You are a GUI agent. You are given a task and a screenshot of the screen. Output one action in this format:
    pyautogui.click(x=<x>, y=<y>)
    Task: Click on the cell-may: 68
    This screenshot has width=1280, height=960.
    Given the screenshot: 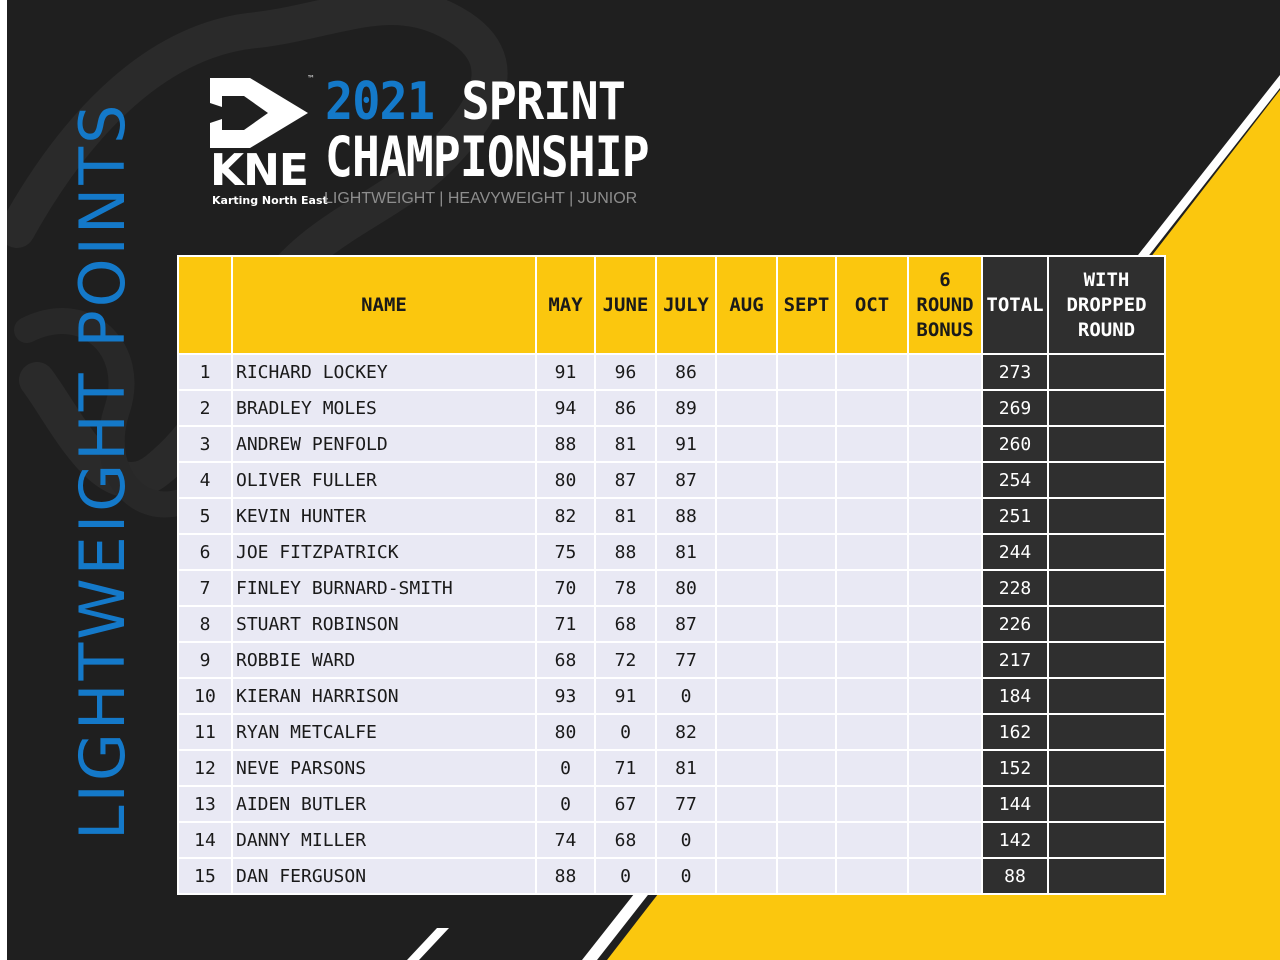 What is the action you would take?
    pyautogui.click(x=565, y=660)
    